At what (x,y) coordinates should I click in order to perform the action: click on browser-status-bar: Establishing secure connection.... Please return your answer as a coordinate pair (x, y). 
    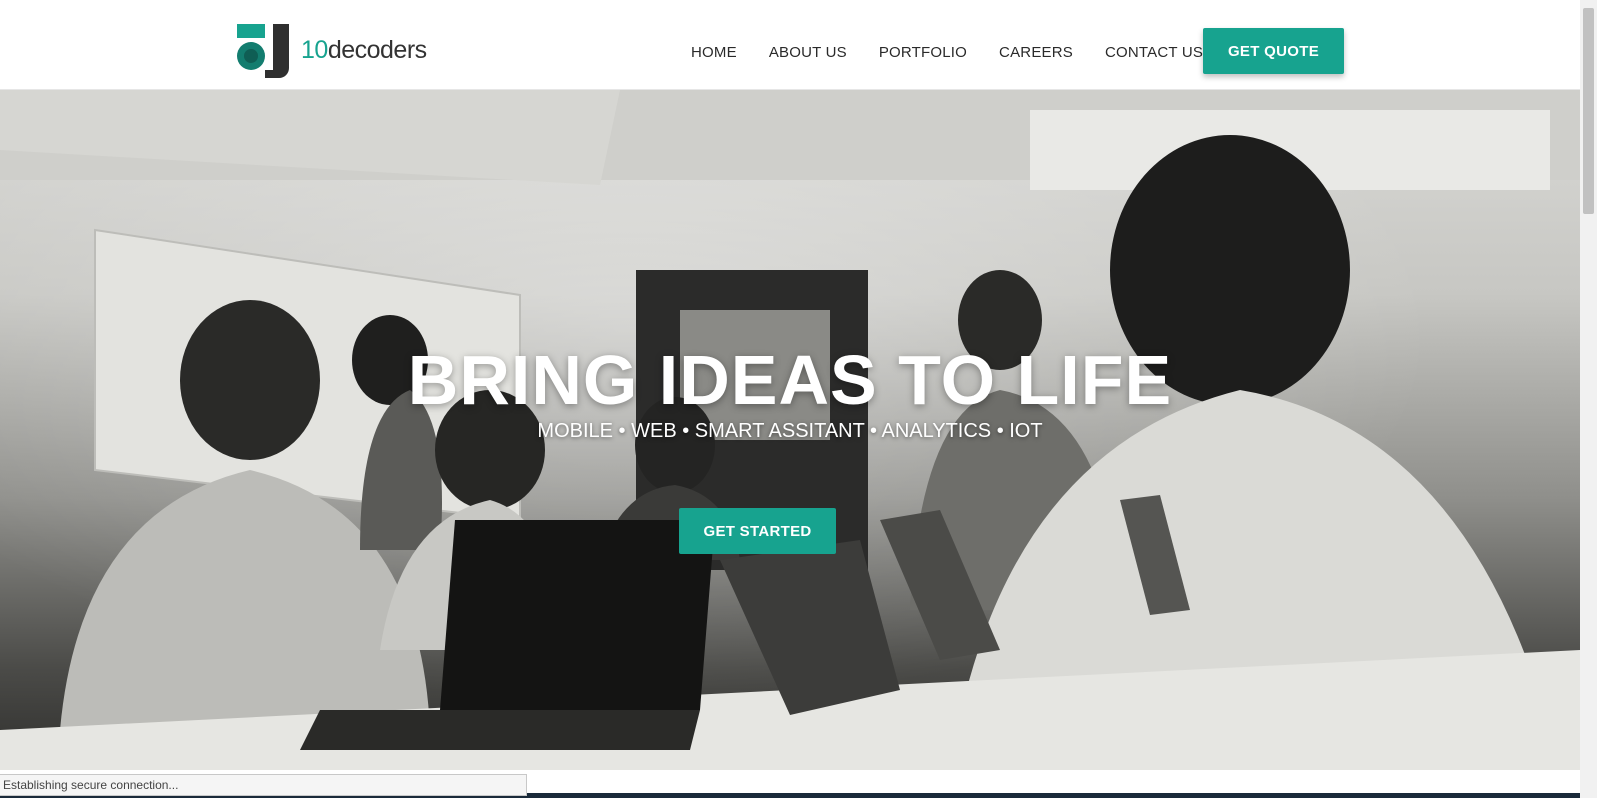
    Looking at the image, I should click on (263, 785).